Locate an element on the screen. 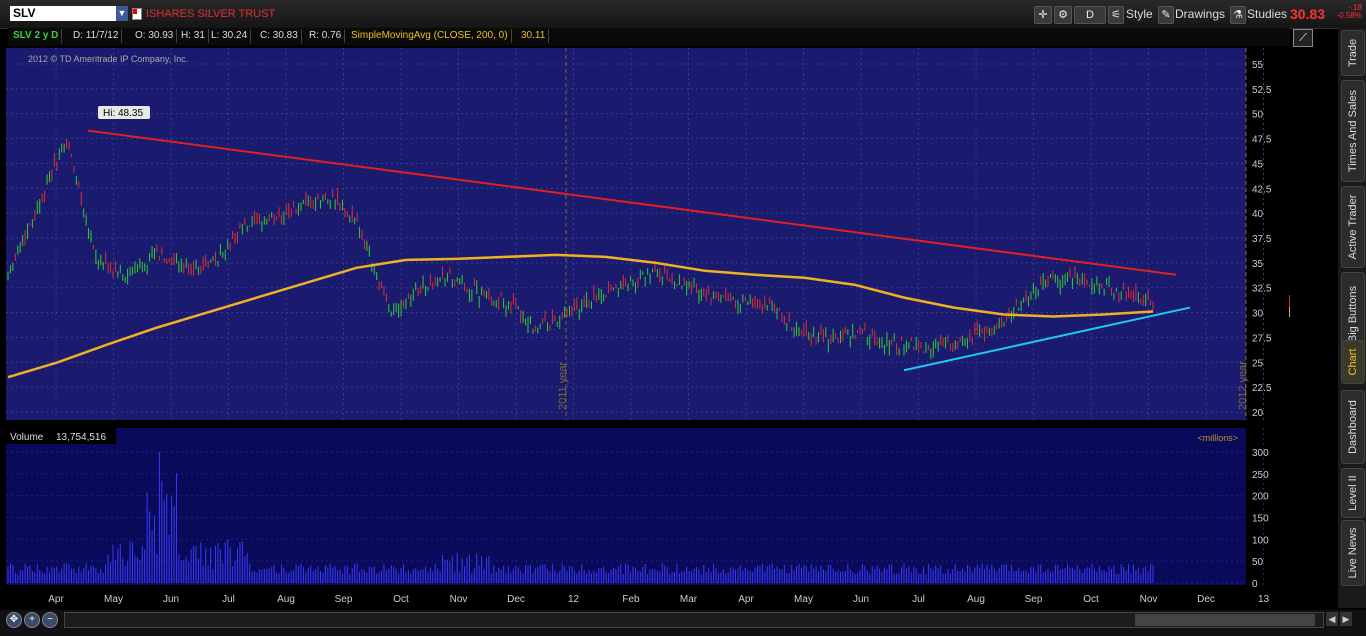 Image resolution: width=1366 pixels, height=636 pixels. tab-chart: Chart is located at coordinates (1353, 362).